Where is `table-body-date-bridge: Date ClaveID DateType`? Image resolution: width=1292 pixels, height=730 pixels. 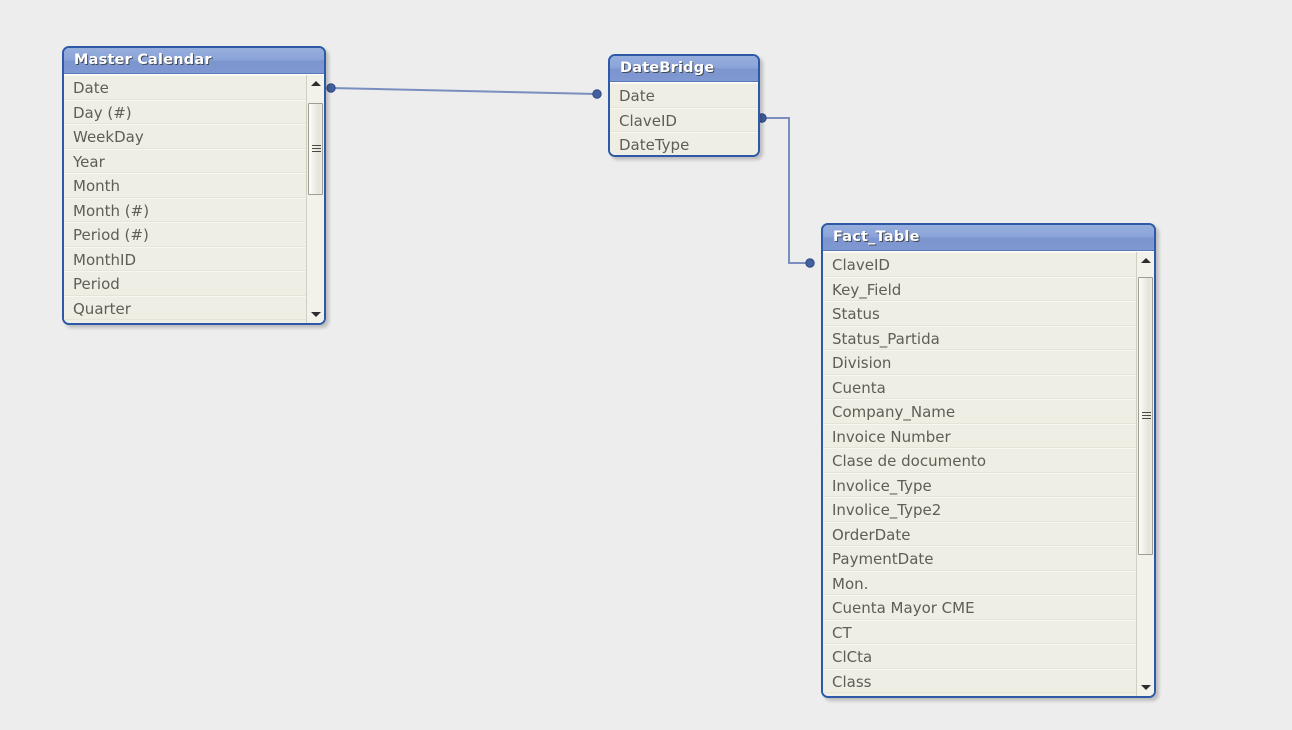
table-body-date-bridge: Date ClaveID DateType is located at coordinates (684, 118).